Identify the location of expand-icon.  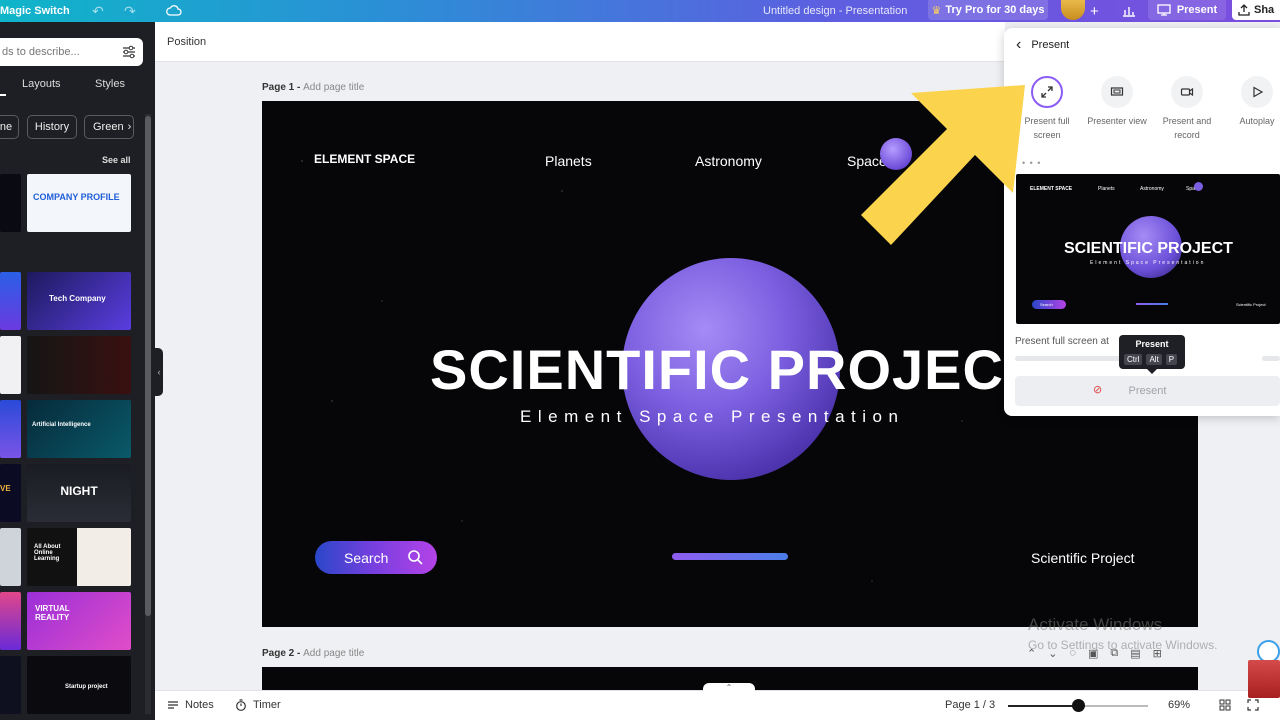
(1047, 92).